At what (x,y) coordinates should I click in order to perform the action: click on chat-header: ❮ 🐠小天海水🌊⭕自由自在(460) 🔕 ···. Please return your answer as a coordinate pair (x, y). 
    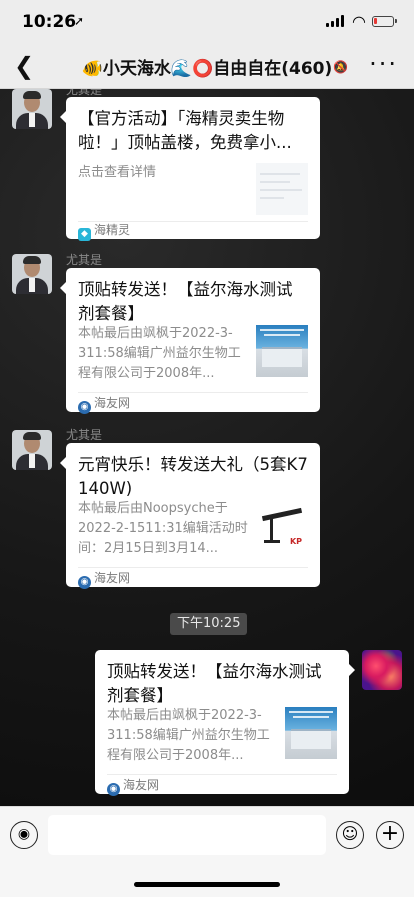
    Looking at the image, I should click on (207, 66).